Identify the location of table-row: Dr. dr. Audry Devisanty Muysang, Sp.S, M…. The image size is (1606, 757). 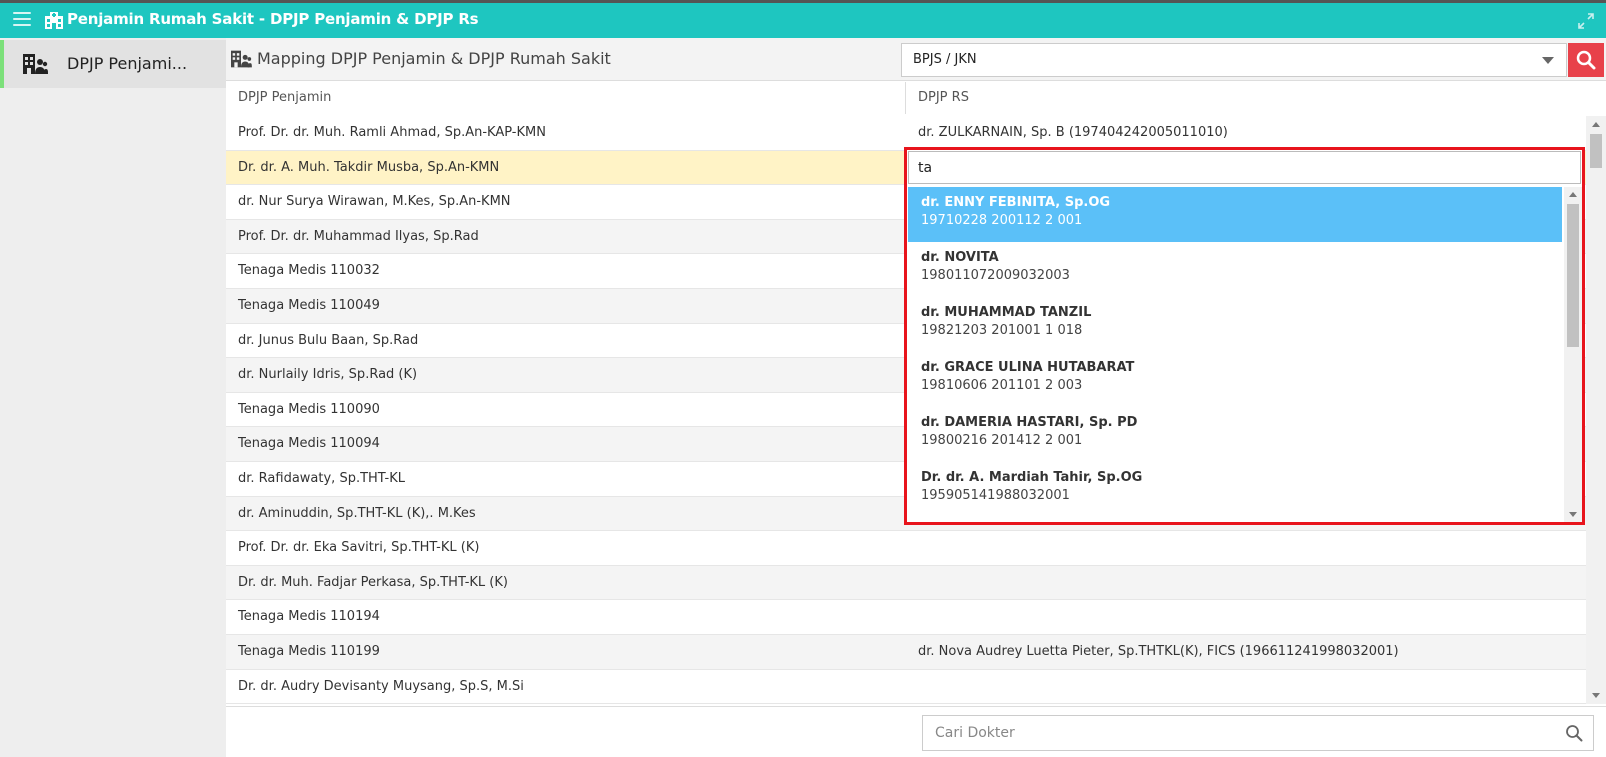
(906, 687).